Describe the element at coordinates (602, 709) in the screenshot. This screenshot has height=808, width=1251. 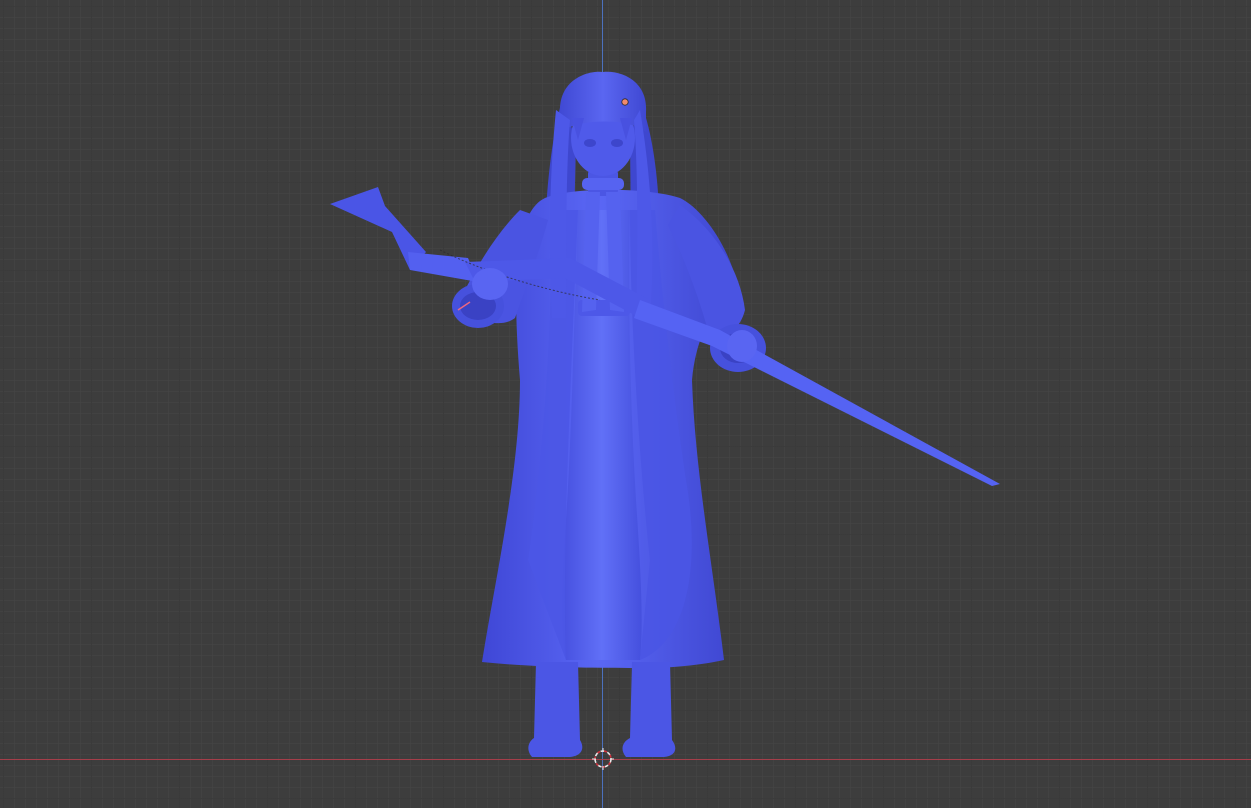
I see `boots` at that location.